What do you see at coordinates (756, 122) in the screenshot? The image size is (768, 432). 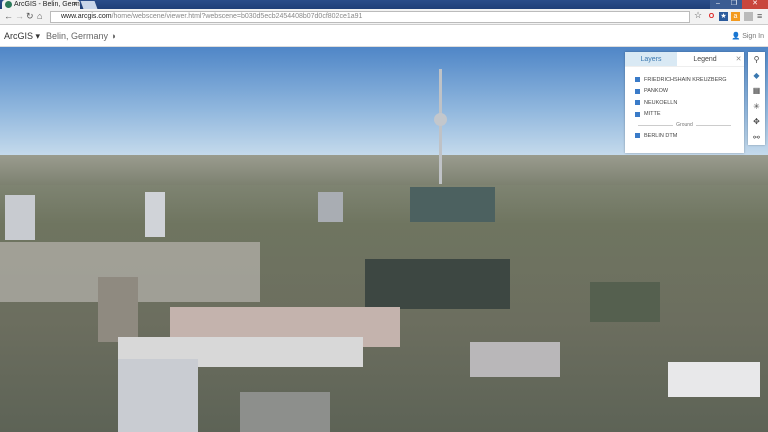 I see `navigate-icon: ✥` at bounding box center [756, 122].